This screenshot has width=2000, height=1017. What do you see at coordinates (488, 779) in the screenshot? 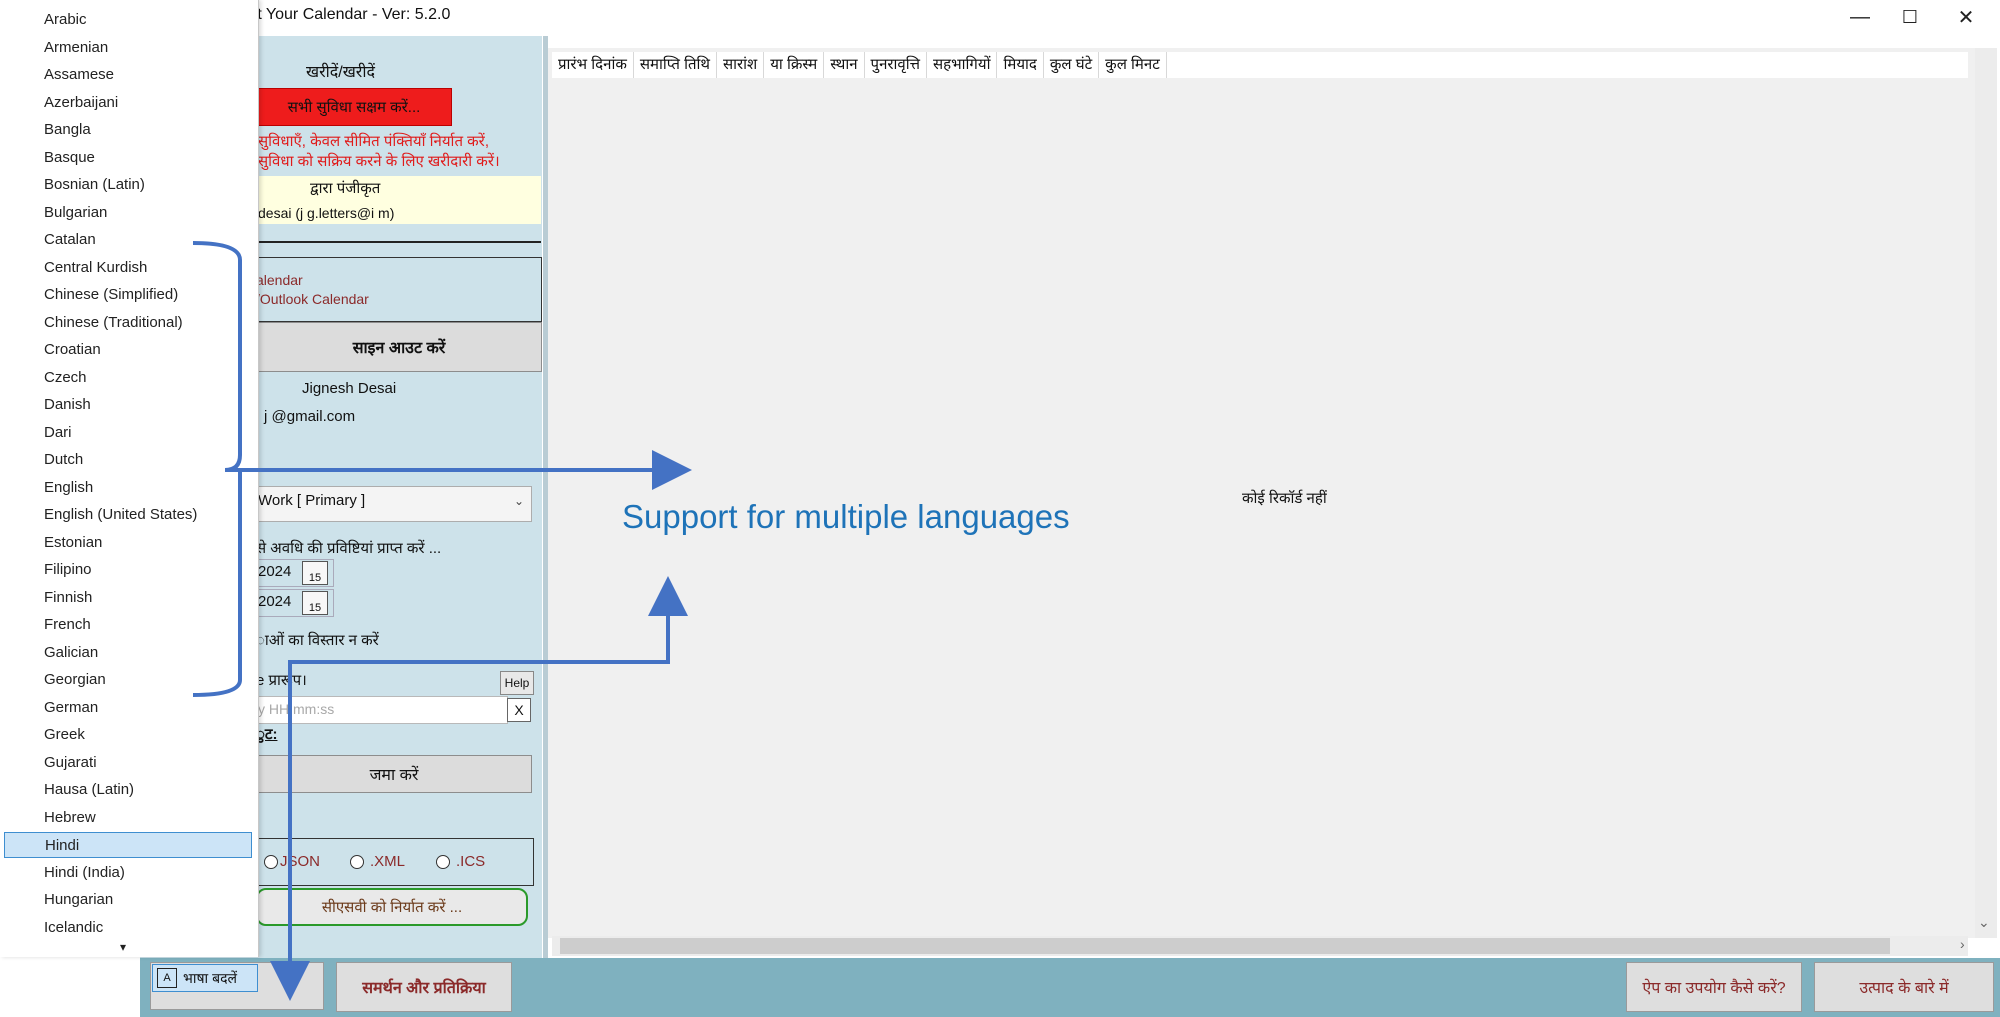
I see `arrow-up` at bounding box center [488, 779].